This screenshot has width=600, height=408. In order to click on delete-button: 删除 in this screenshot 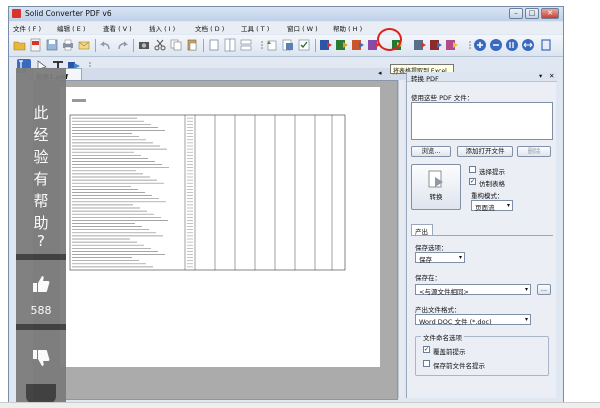, I will do `click(534, 151)`.